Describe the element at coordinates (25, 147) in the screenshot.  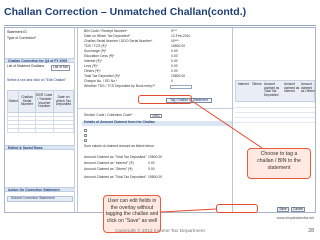
I see `edited-rows-band-label: Edited & Saved Rows` at that location.